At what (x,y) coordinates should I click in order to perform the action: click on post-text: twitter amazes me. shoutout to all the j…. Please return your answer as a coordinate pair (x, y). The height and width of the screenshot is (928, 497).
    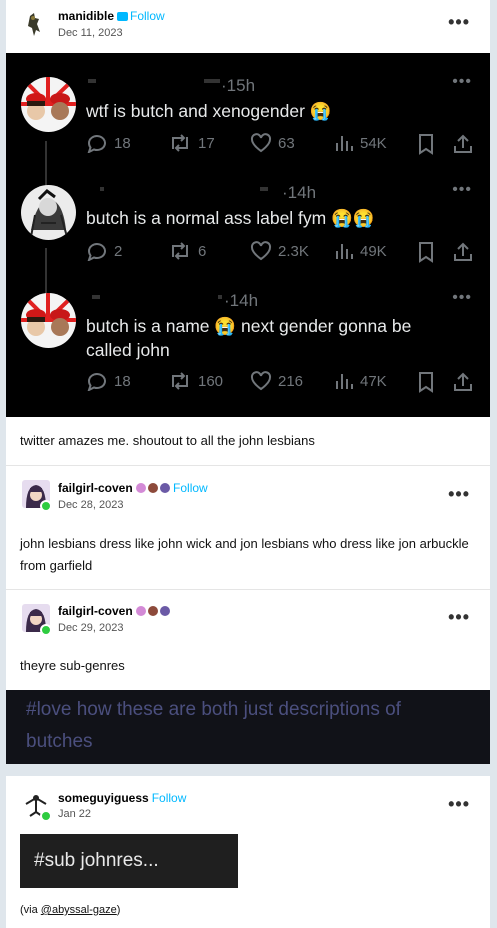
    Looking at the image, I should click on (167, 440).